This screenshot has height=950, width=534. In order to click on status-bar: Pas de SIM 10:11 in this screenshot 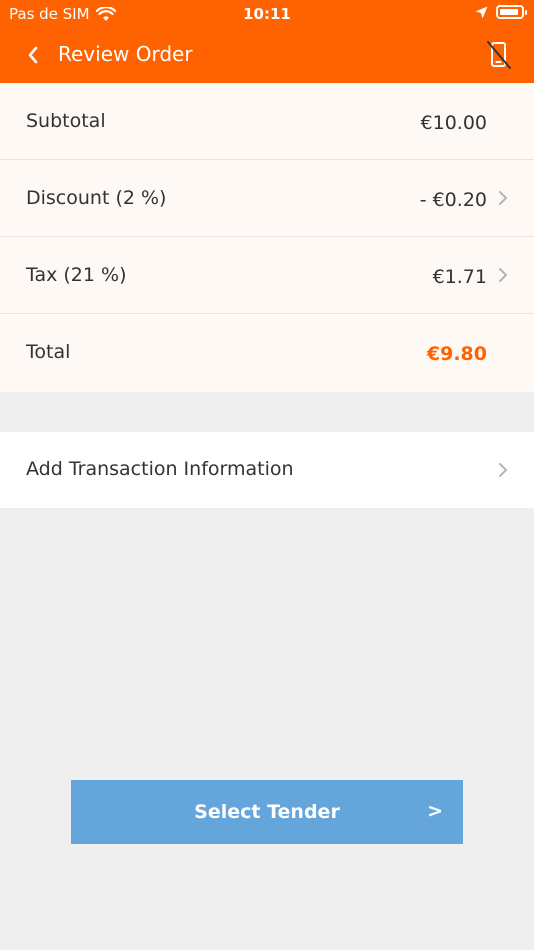, I will do `click(267, 14)`.